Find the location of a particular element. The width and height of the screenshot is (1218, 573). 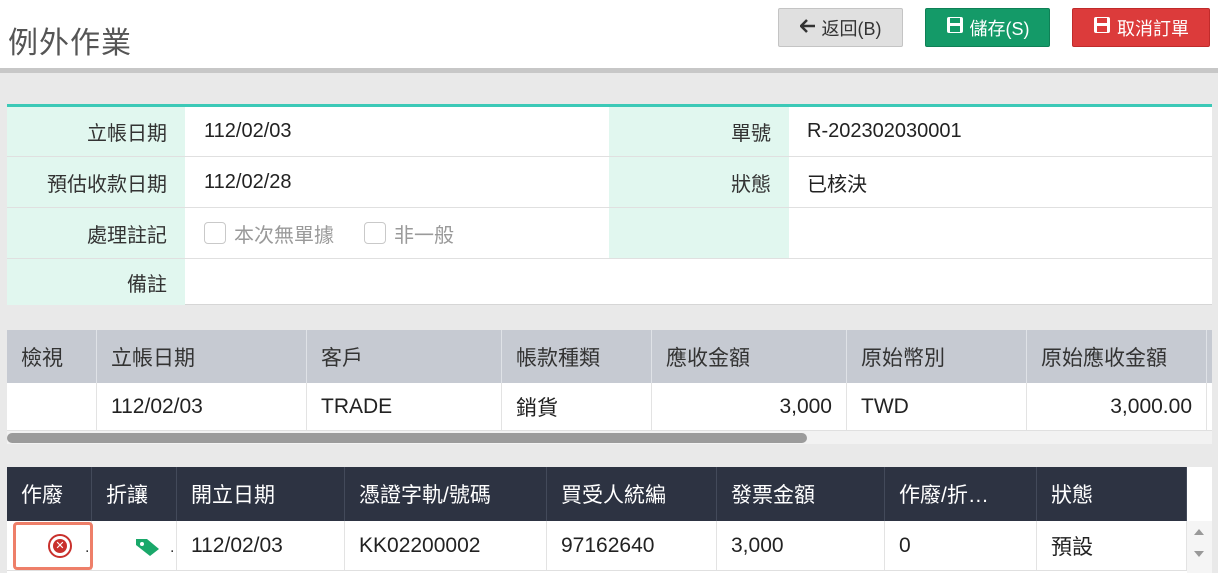

remarks-value is located at coordinates (704, 282).